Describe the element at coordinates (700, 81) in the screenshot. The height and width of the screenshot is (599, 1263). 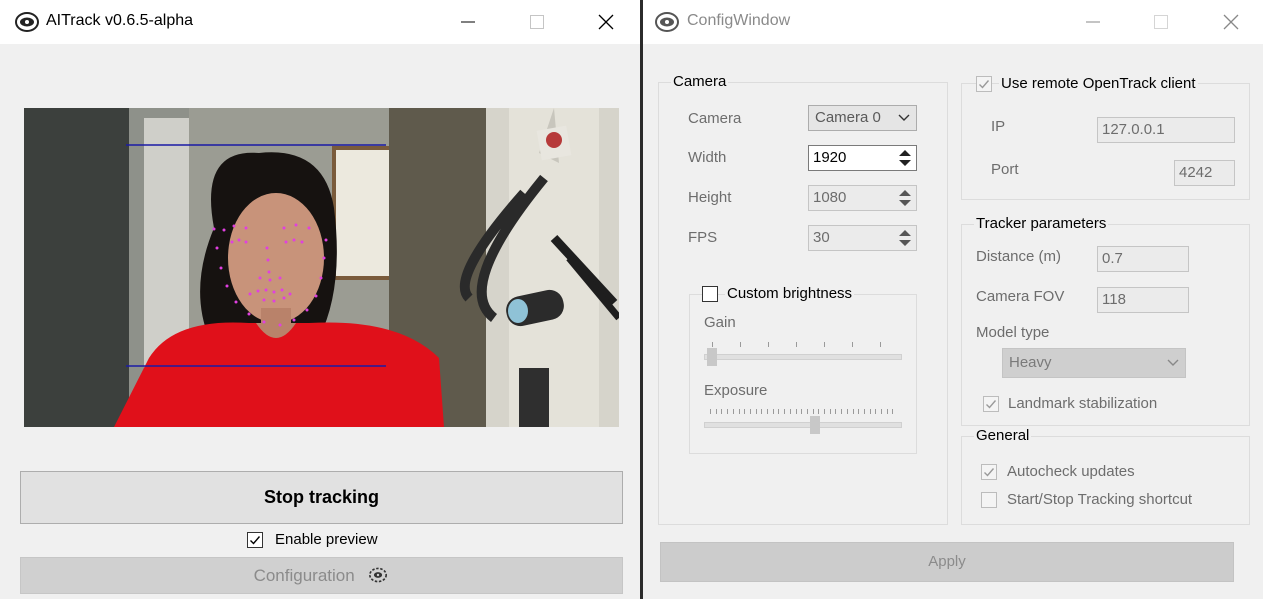
I see `camera-group-title: Camera` at that location.